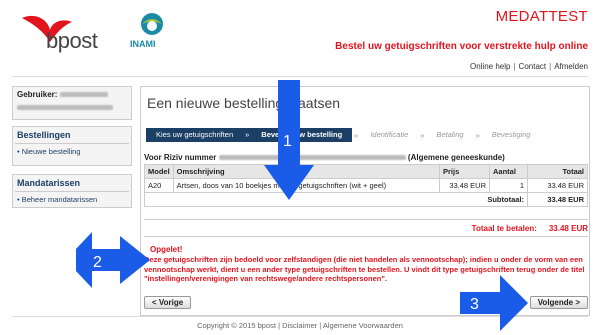 The image size is (600, 335). Describe the element at coordinates (558, 302) in the screenshot. I see `next-button: Volgende >` at that location.